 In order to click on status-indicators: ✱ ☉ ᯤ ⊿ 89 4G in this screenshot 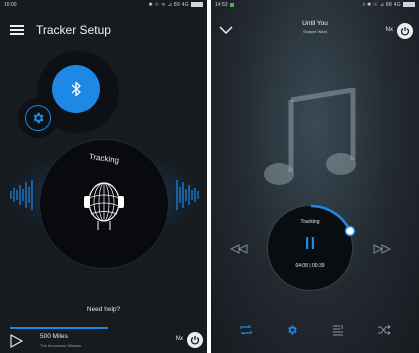, I will do `click(175, 5)`.